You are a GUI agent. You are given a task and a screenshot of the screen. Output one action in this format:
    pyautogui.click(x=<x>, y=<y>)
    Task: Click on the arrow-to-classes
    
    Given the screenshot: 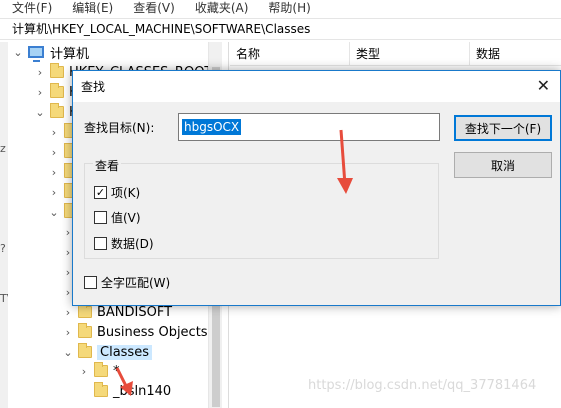 What is the action you would take?
    pyautogui.click(x=124, y=381)
    